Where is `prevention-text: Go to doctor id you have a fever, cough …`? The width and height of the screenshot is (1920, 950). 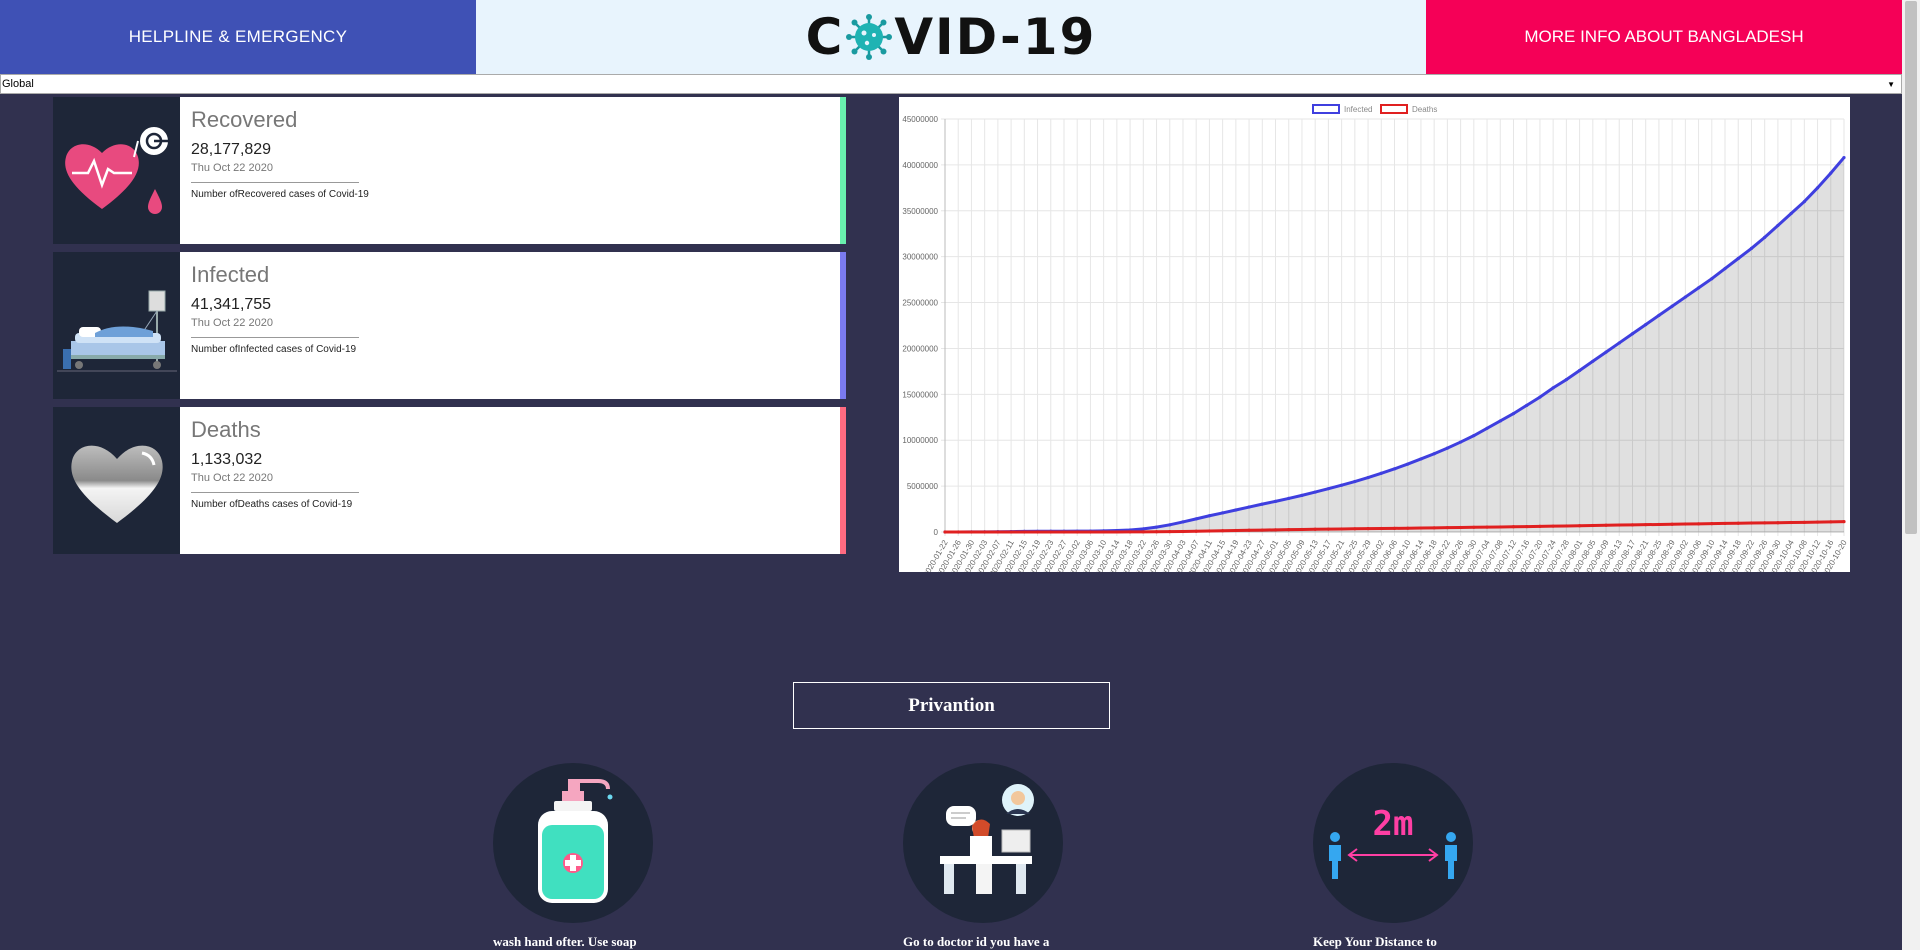 prevention-text: Go to doctor id you have a fever, cough … is located at coordinates (976, 942).